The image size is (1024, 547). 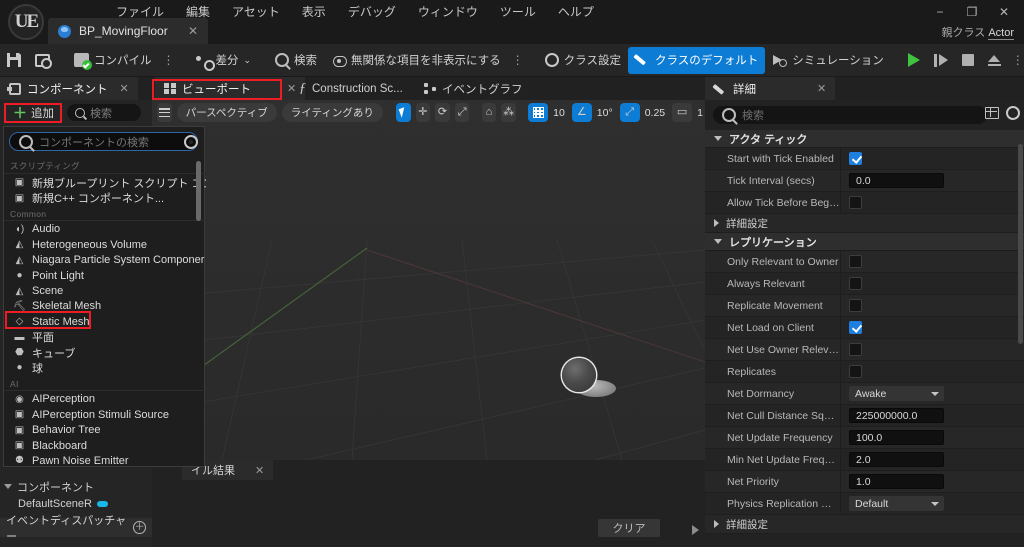 I want to click on property-row-only-relevant-to-owner: Only Relevant to Owner, so click(x=864, y=262).